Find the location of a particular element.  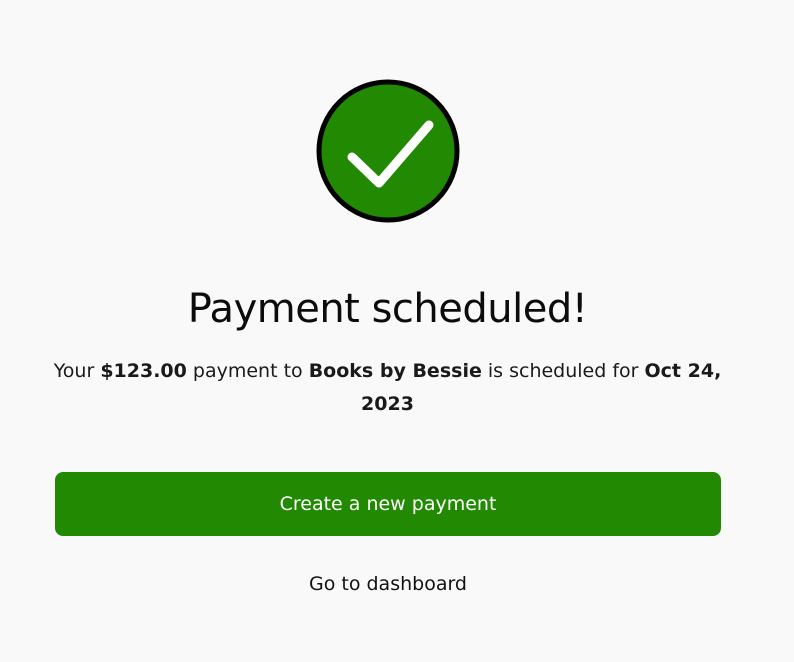

page-title: Payment scheduled! is located at coordinates (387, 309).